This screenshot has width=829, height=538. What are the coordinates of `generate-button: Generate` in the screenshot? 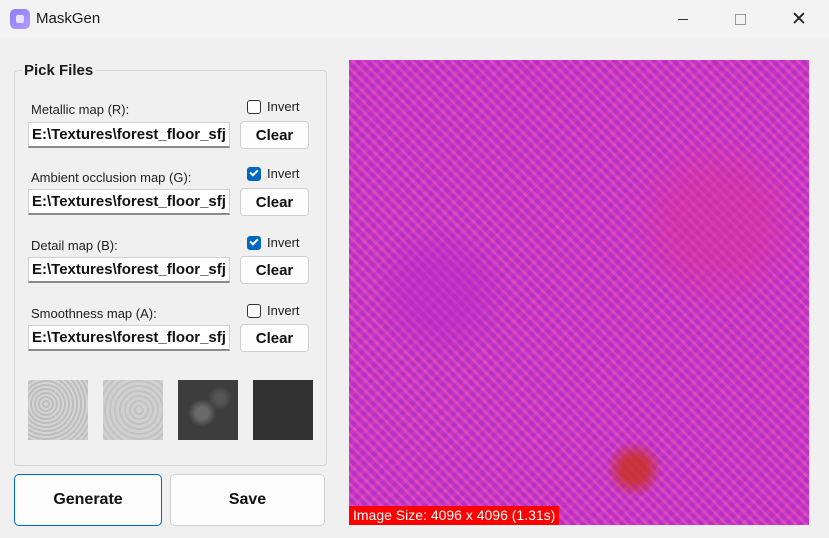 It's located at (88, 500).